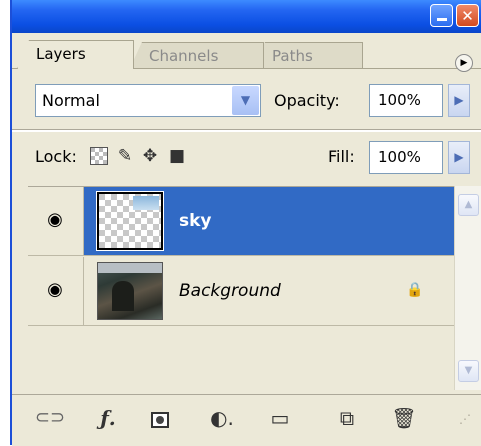 The height and width of the screenshot is (446, 481). Describe the element at coordinates (56, 156) in the screenshot. I see `lock-label: Lock:` at that location.